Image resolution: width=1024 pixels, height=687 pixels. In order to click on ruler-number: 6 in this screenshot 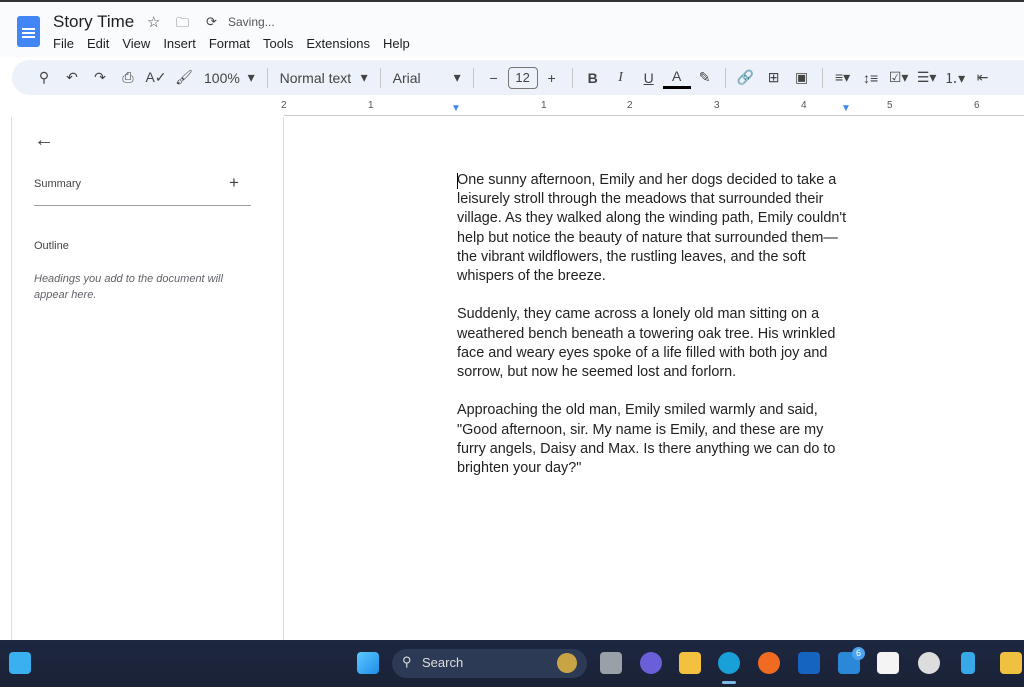, I will do `click(977, 105)`.